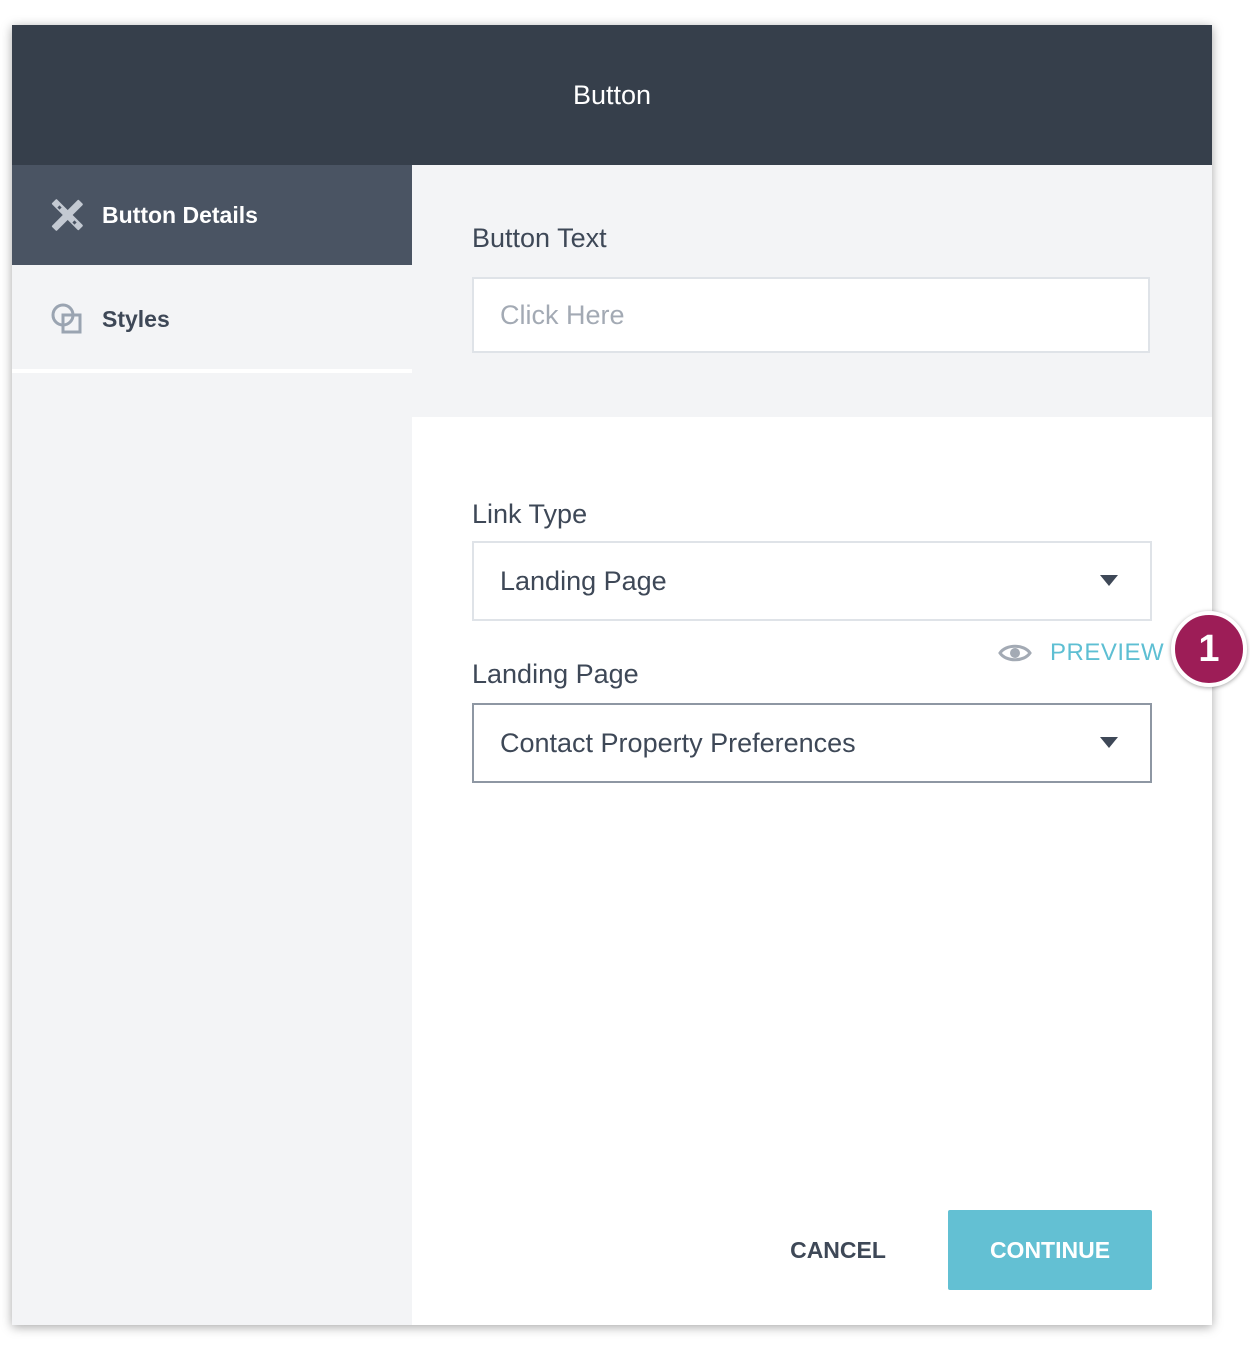  Describe the element at coordinates (1015, 653) in the screenshot. I see `eye-icon` at that location.